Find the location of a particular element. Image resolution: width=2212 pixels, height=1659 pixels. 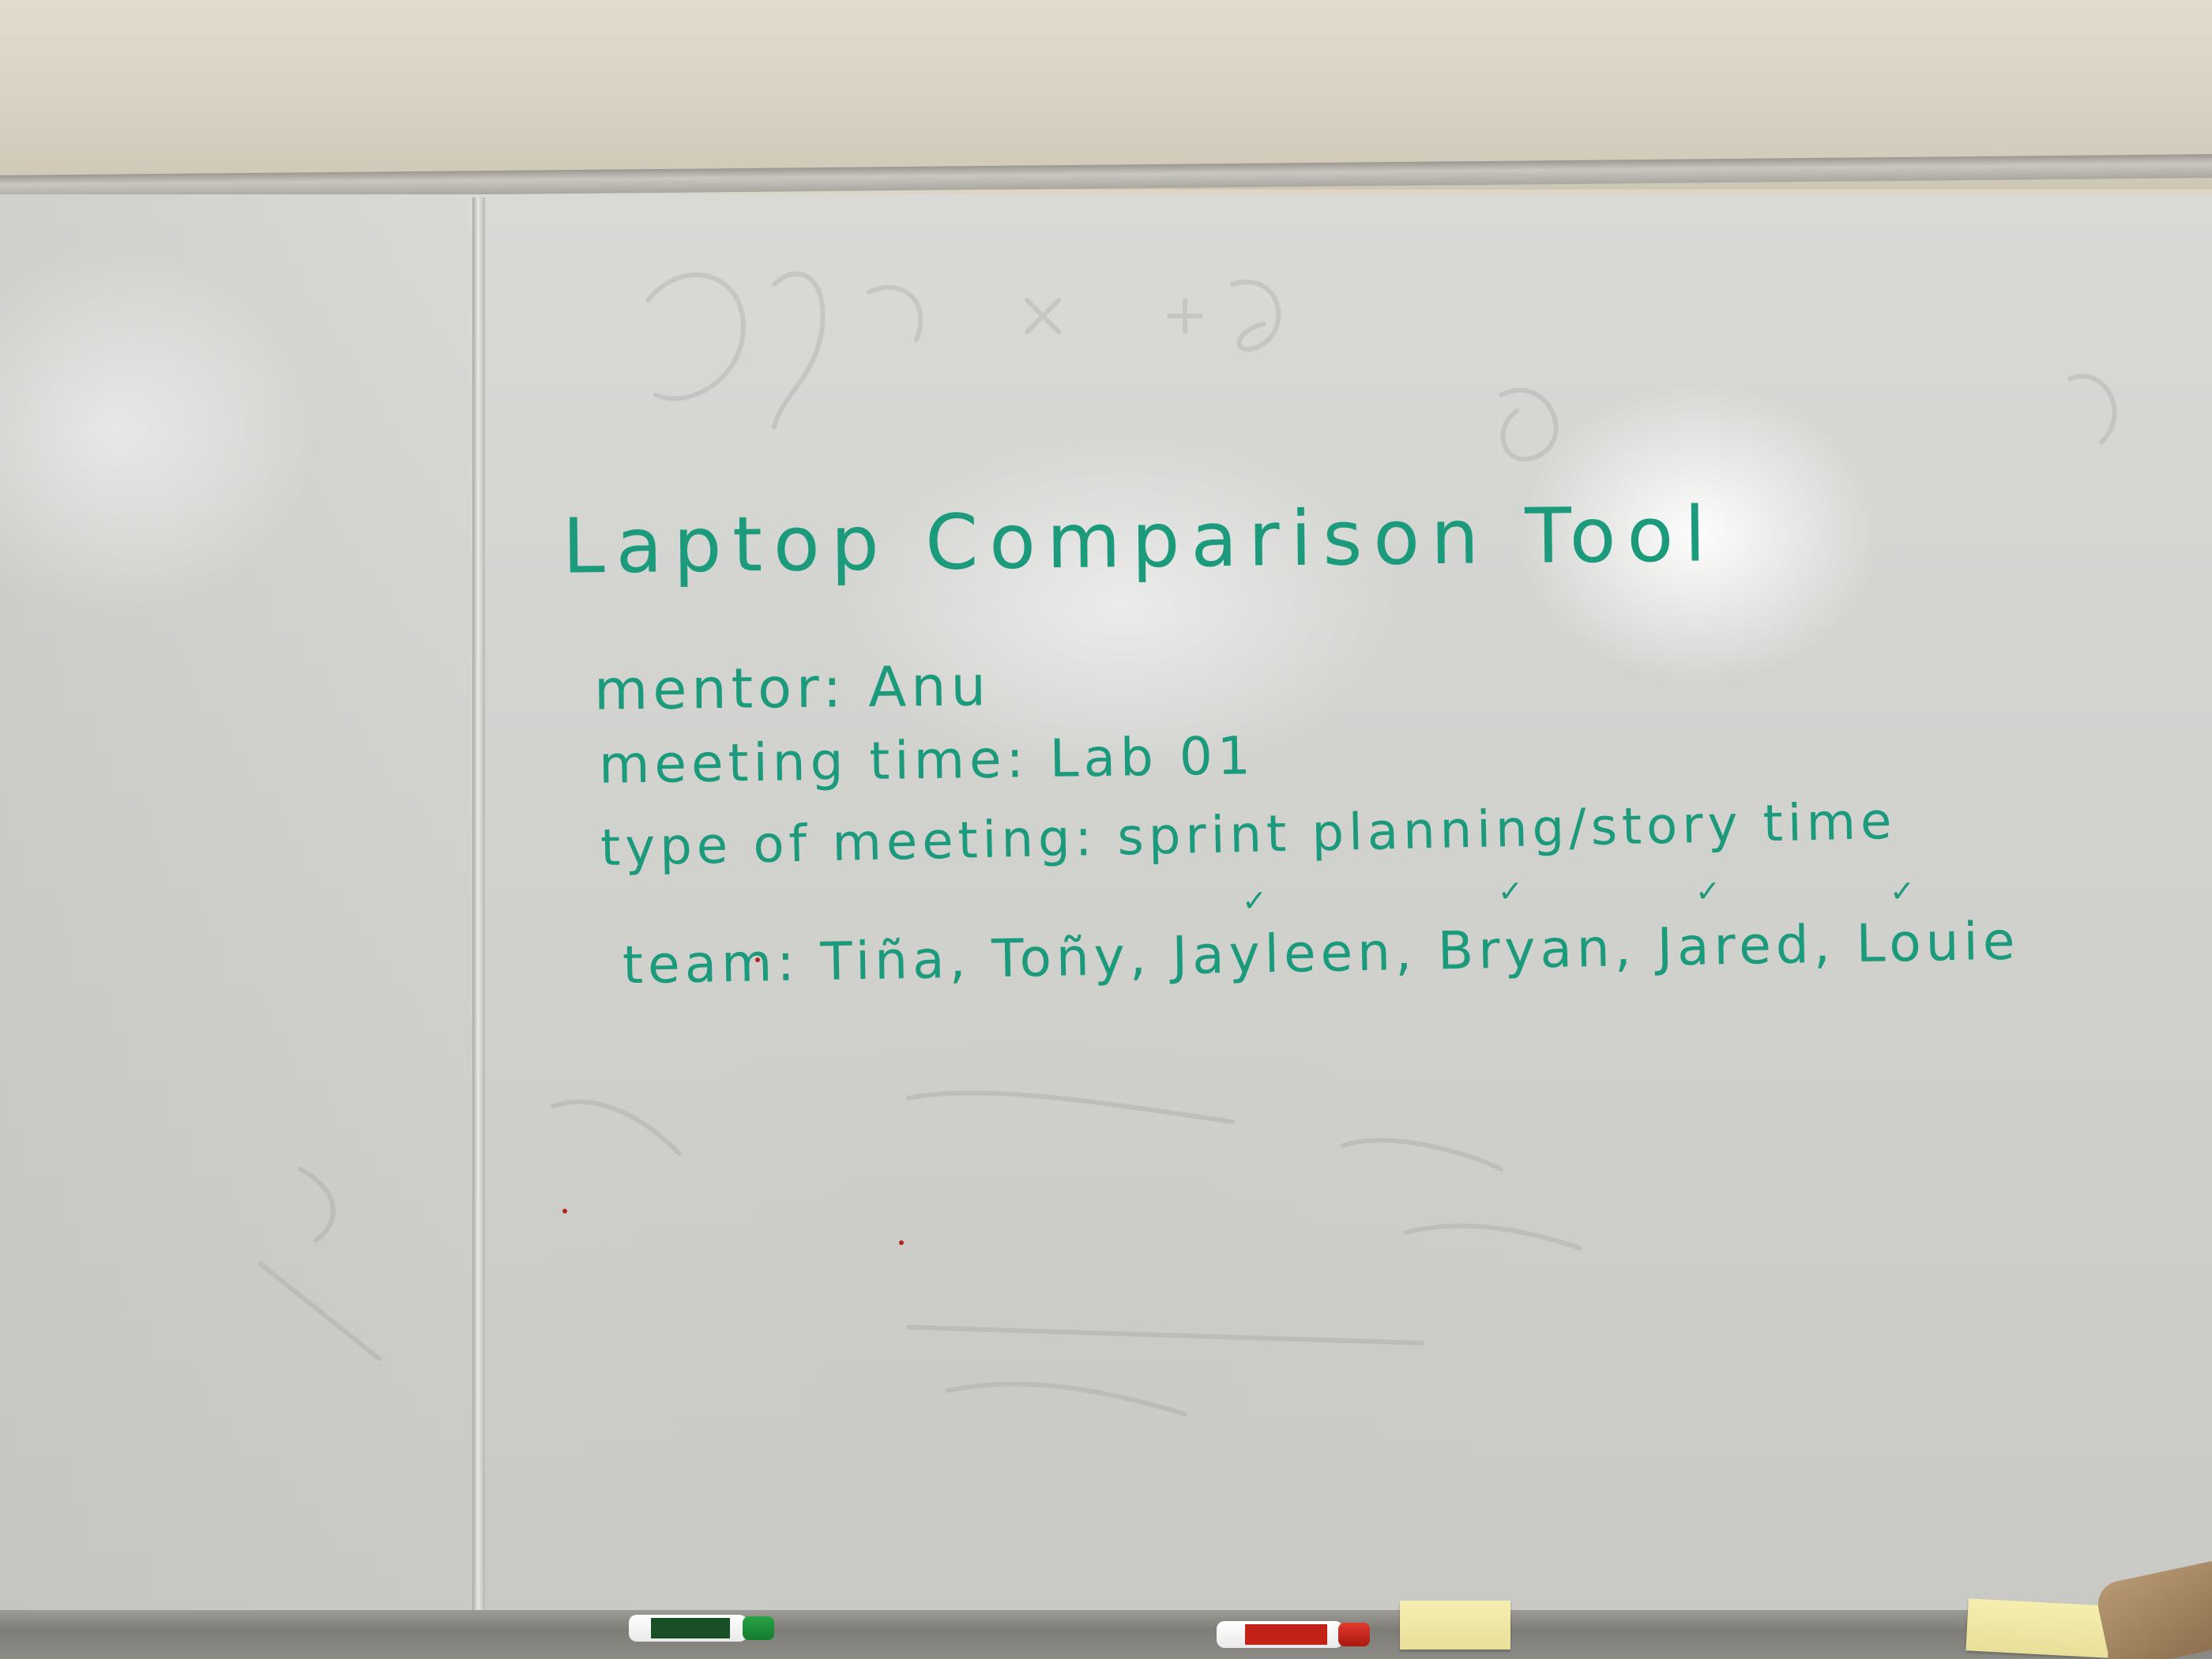

mentor-line: mentor: Anu is located at coordinates (792, 688).